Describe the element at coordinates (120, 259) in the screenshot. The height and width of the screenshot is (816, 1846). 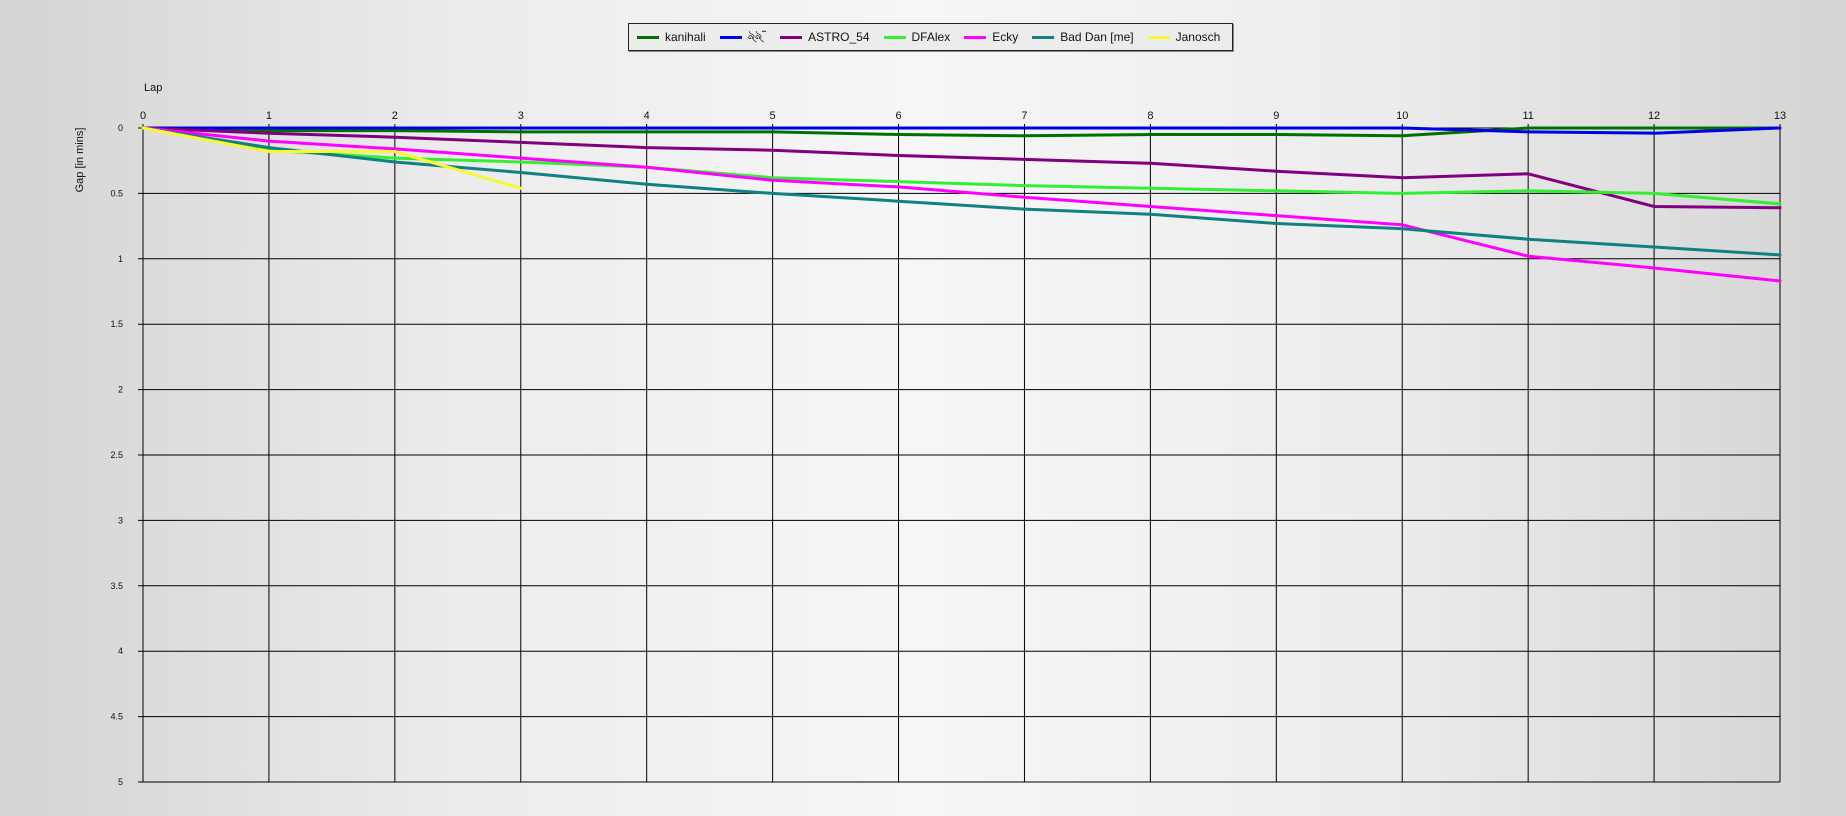
I see `y-tick-label: 1` at that location.